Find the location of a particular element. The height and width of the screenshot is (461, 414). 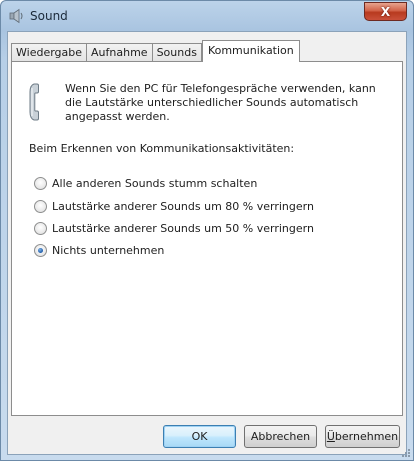

option-mute-all: Alle anderen Sounds stumm schalten is located at coordinates (145, 183).